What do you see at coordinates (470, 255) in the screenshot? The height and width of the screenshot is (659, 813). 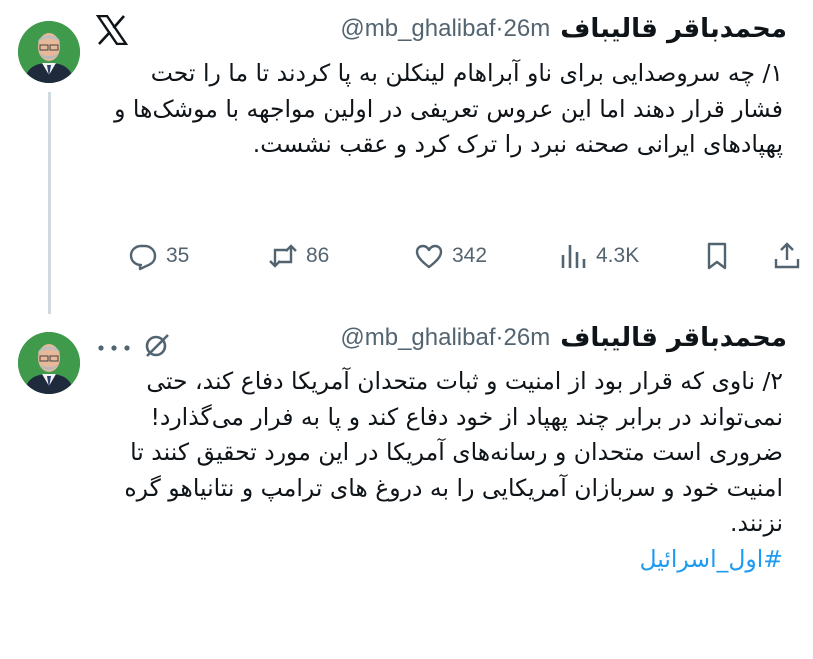 I see `like-count: 342` at bounding box center [470, 255].